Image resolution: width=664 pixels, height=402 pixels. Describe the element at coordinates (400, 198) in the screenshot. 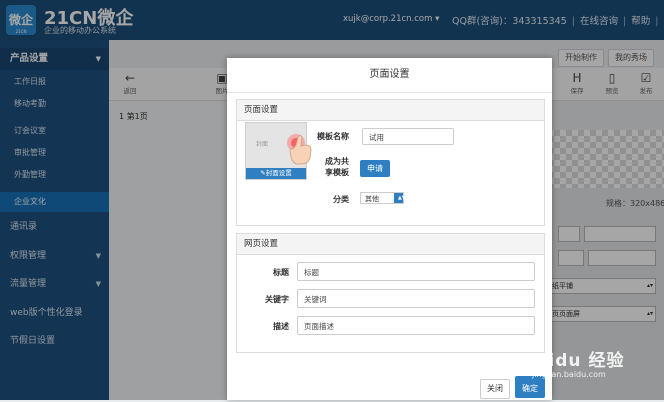

I see `chevron-down-icon: ▲▼` at that location.